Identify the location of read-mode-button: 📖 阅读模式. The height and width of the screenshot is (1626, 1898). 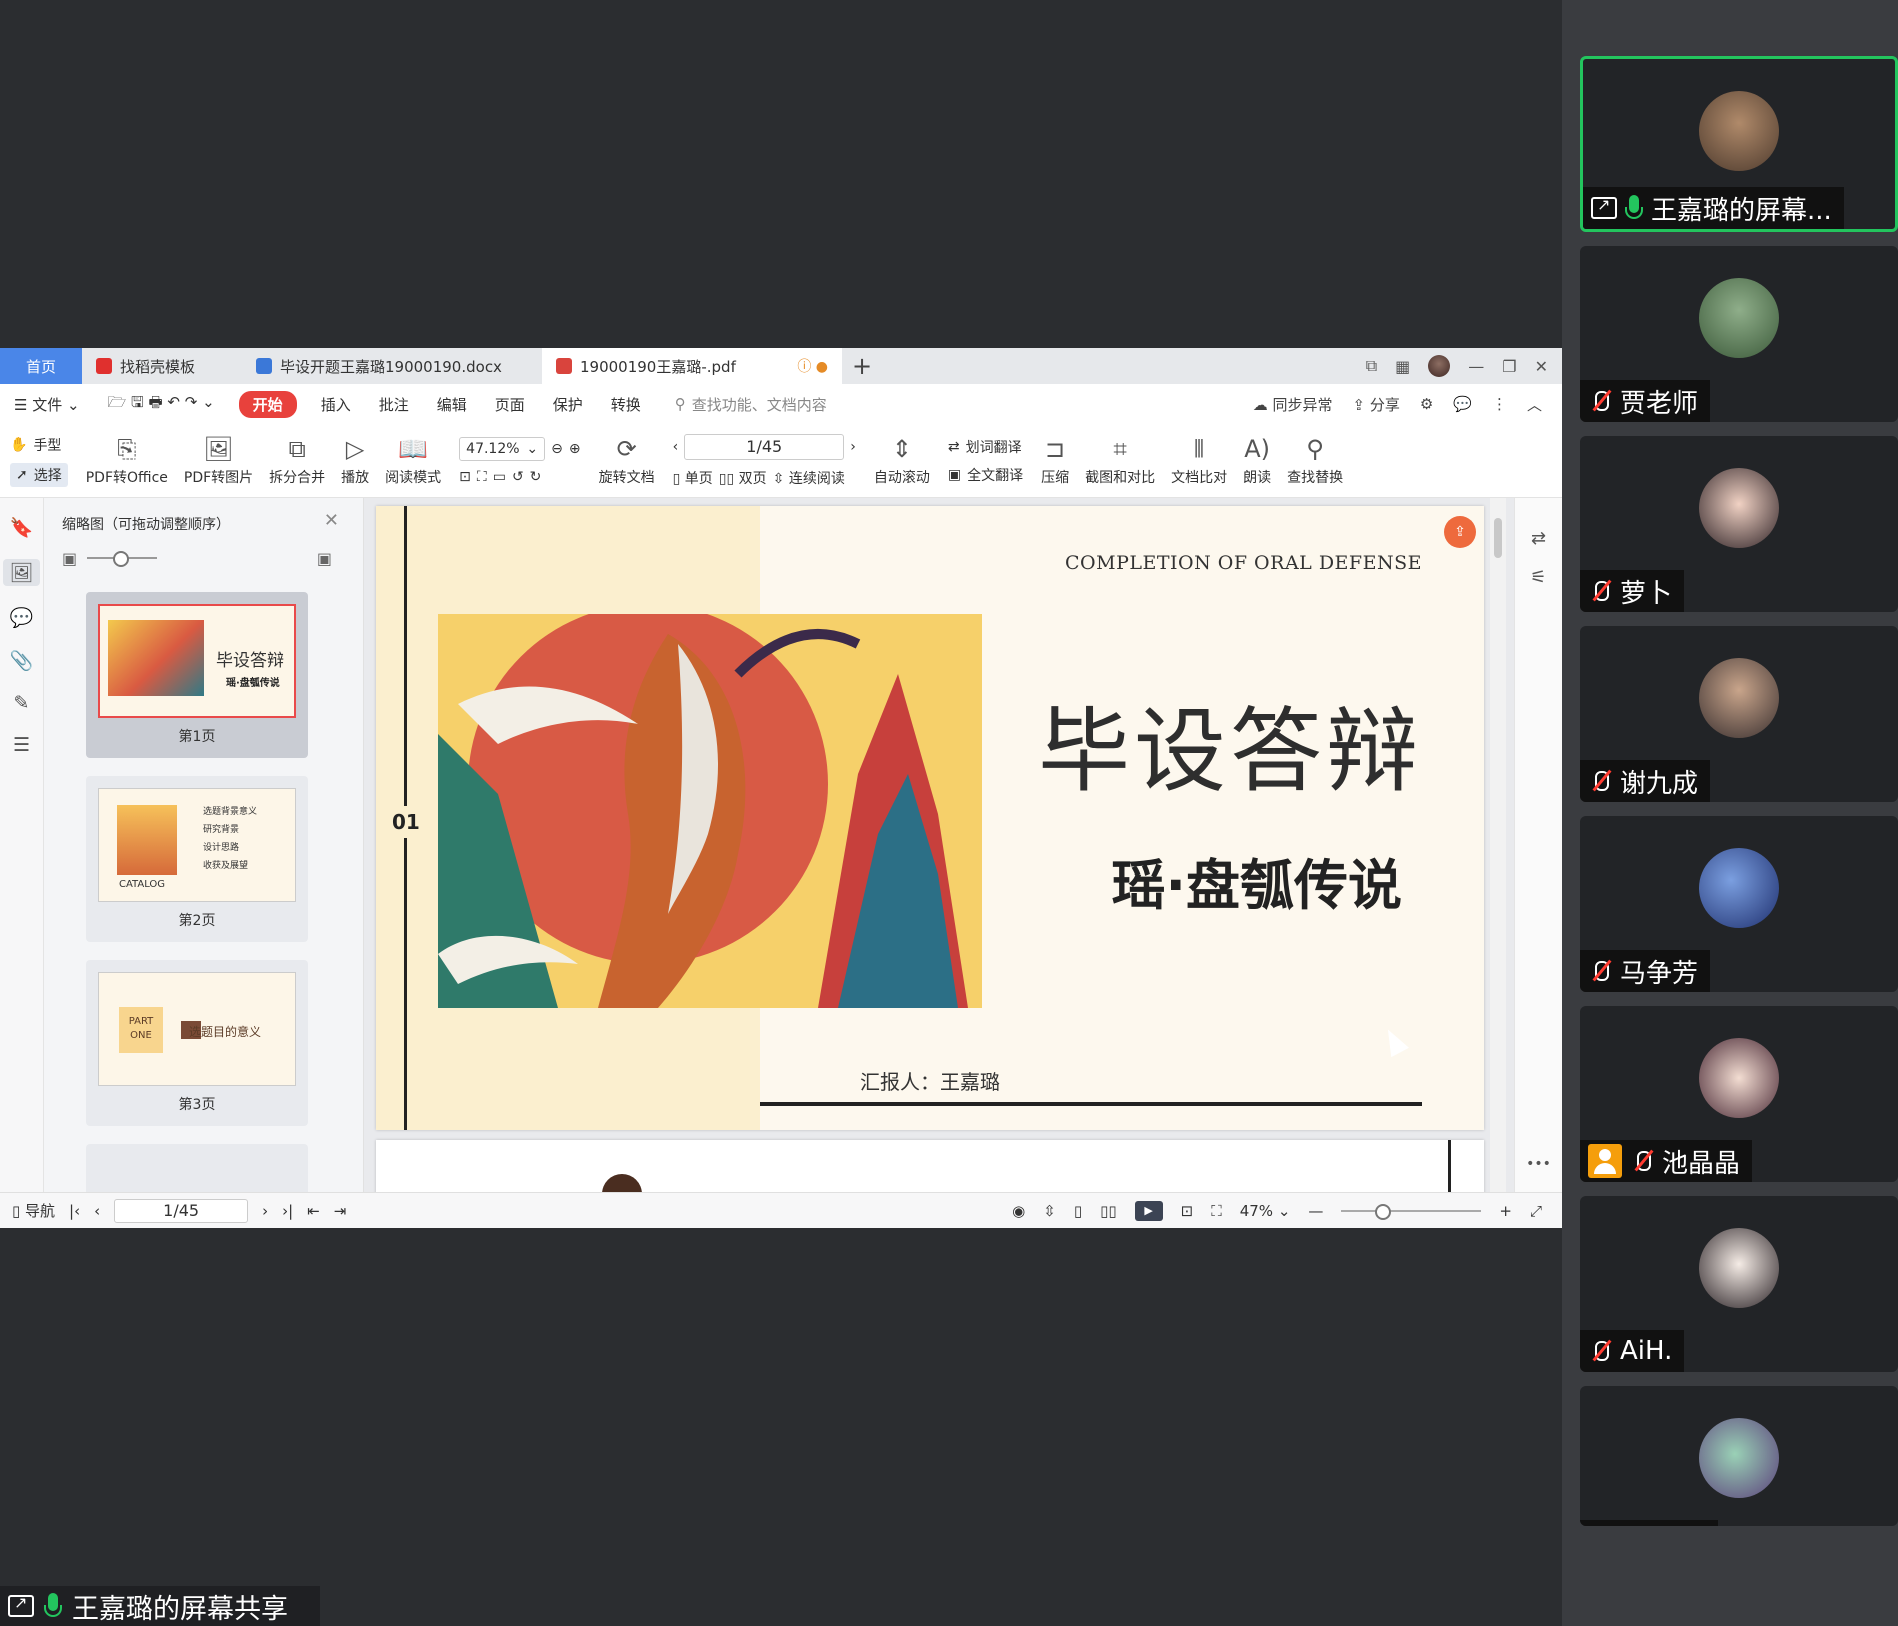
(413, 461).